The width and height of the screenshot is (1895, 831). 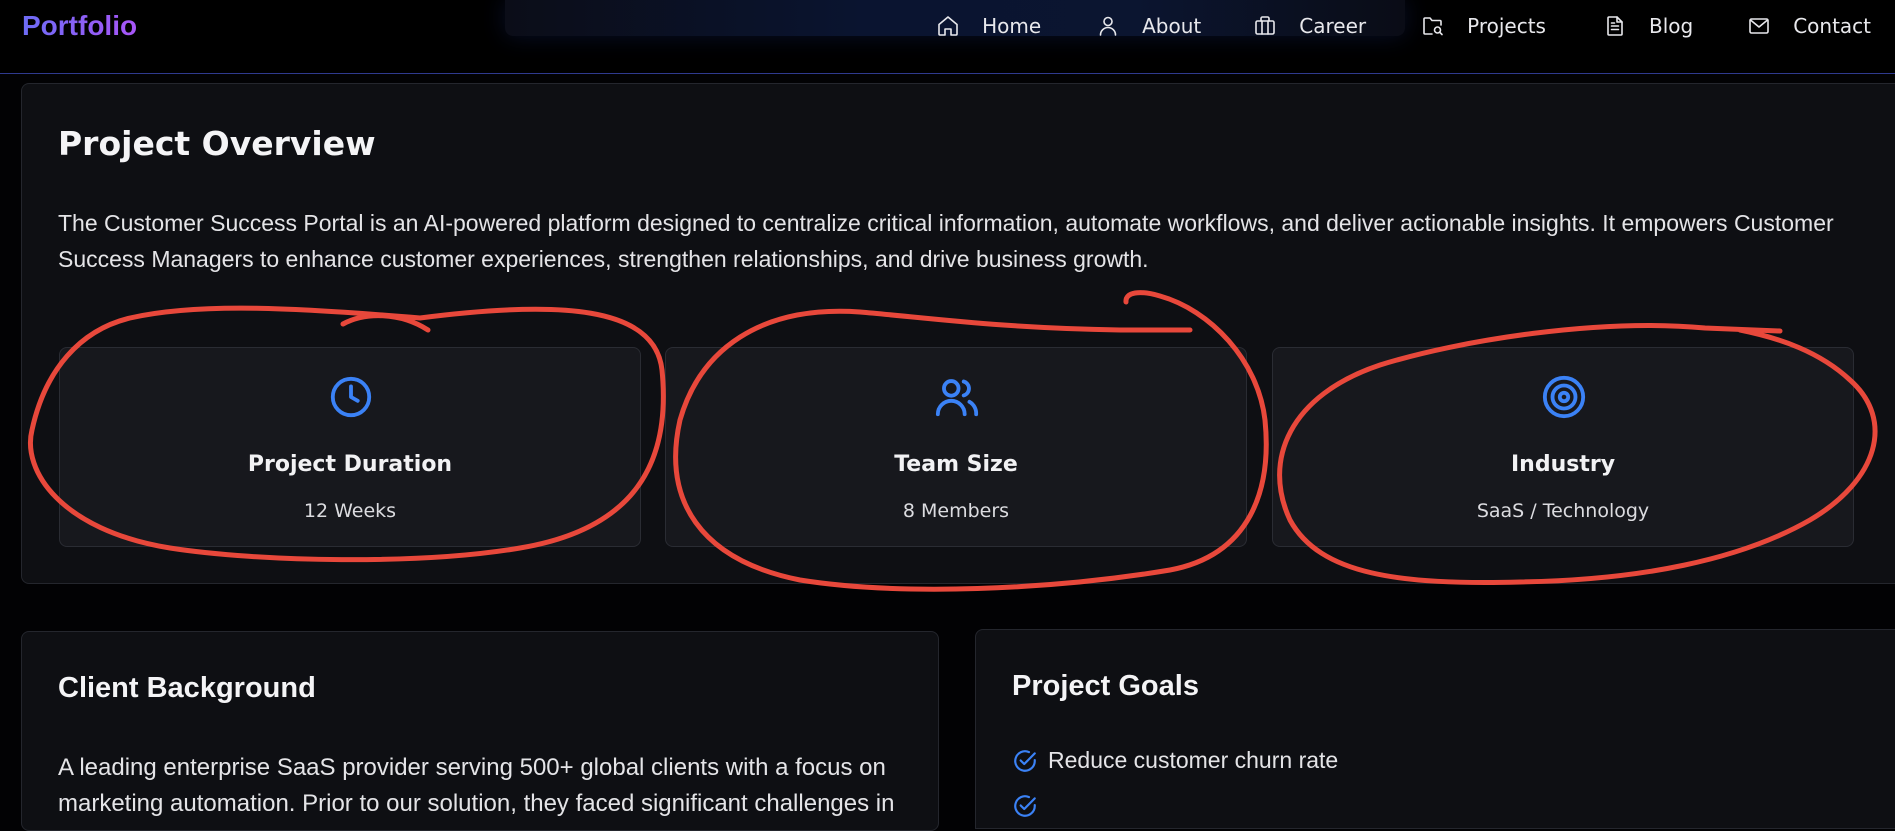 What do you see at coordinates (1615, 26) in the screenshot?
I see `document-icon` at bounding box center [1615, 26].